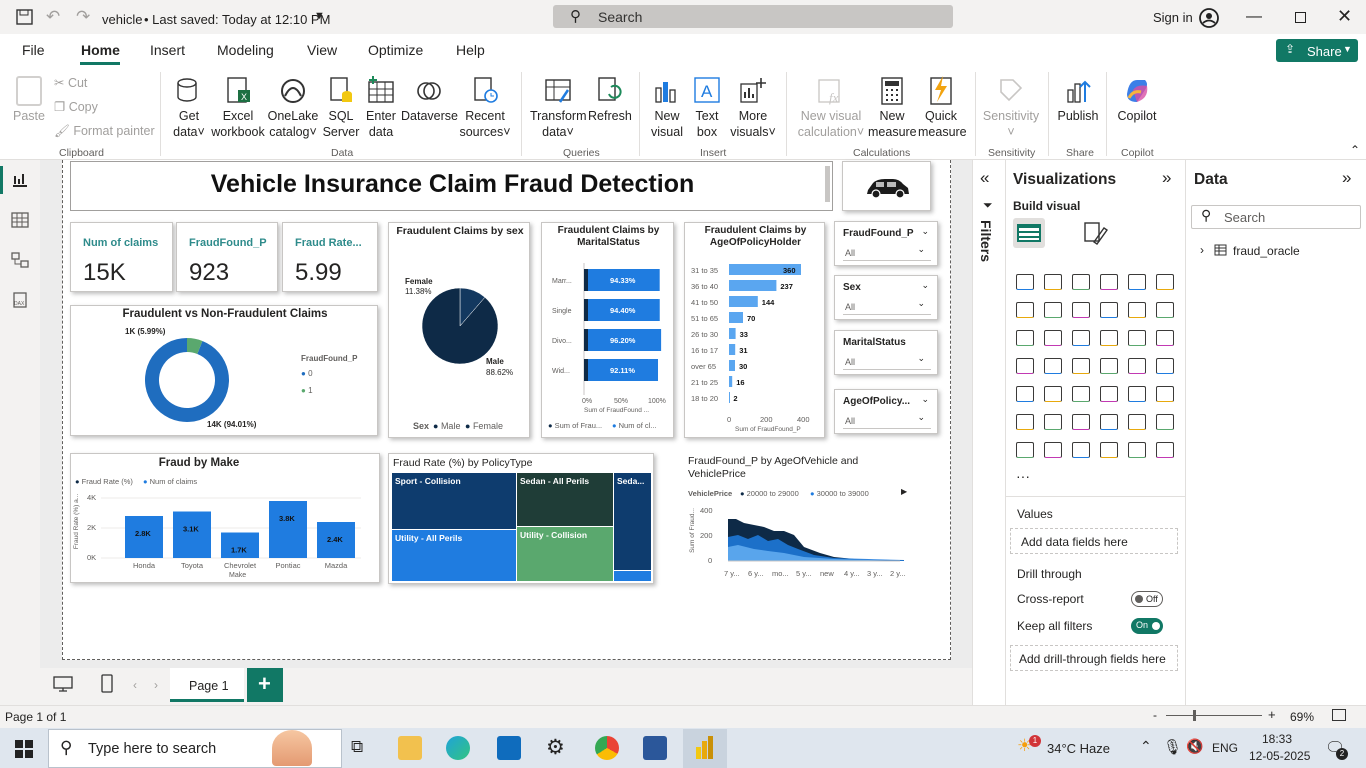 Image resolution: width=1366 pixels, height=768 pixels. I want to click on treemap-tile: Sport - Collision, so click(454, 501).